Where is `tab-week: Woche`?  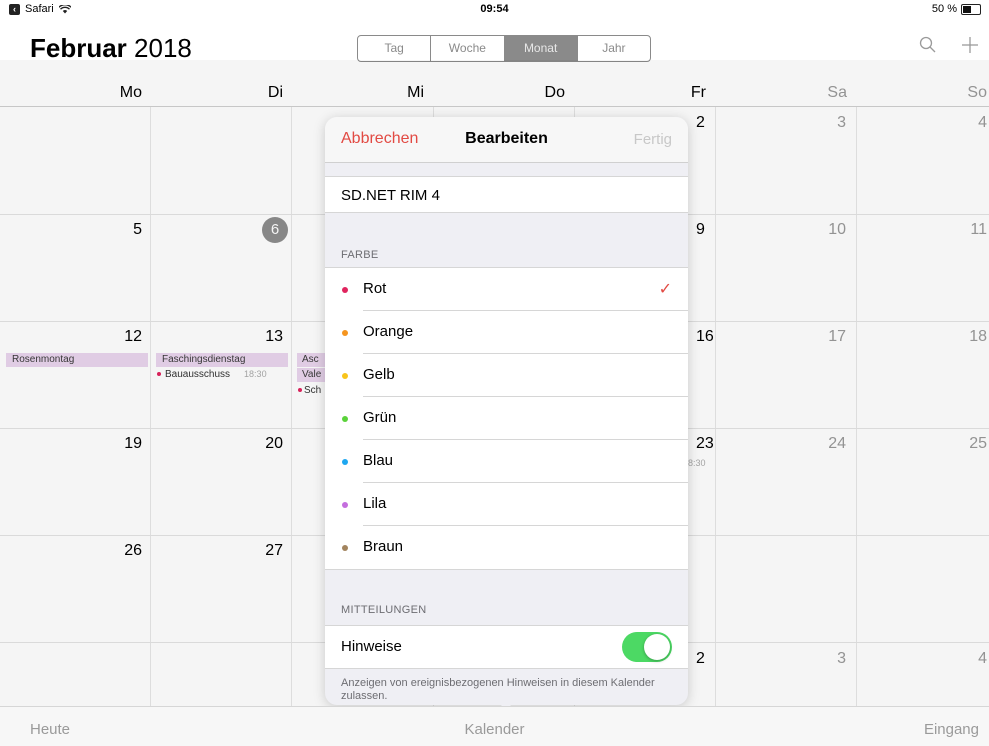
tab-week: Woche is located at coordinates (468, 48).